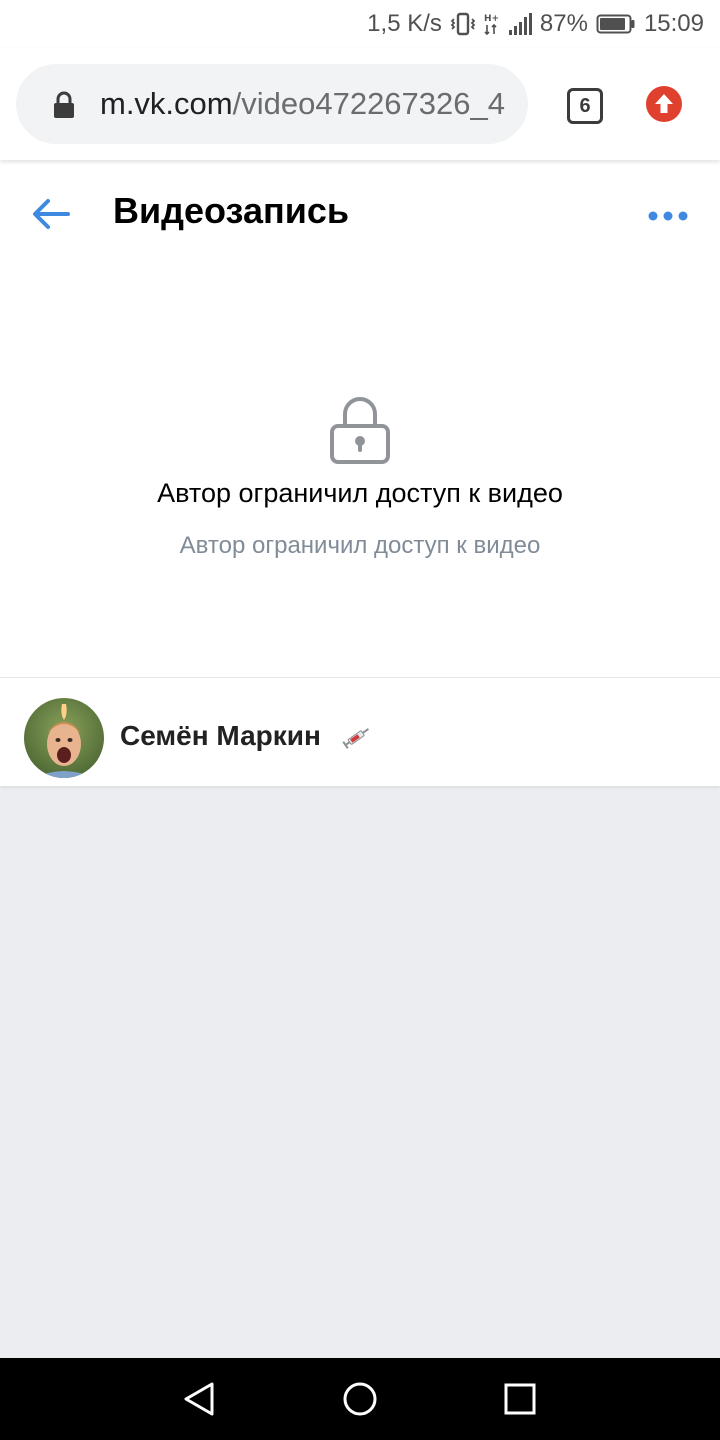 This screenshot has width=720, height=1440. Describe the element at coordinates (231, 210) in the screenshot. I see `page-title: Видеозапись` at that location.